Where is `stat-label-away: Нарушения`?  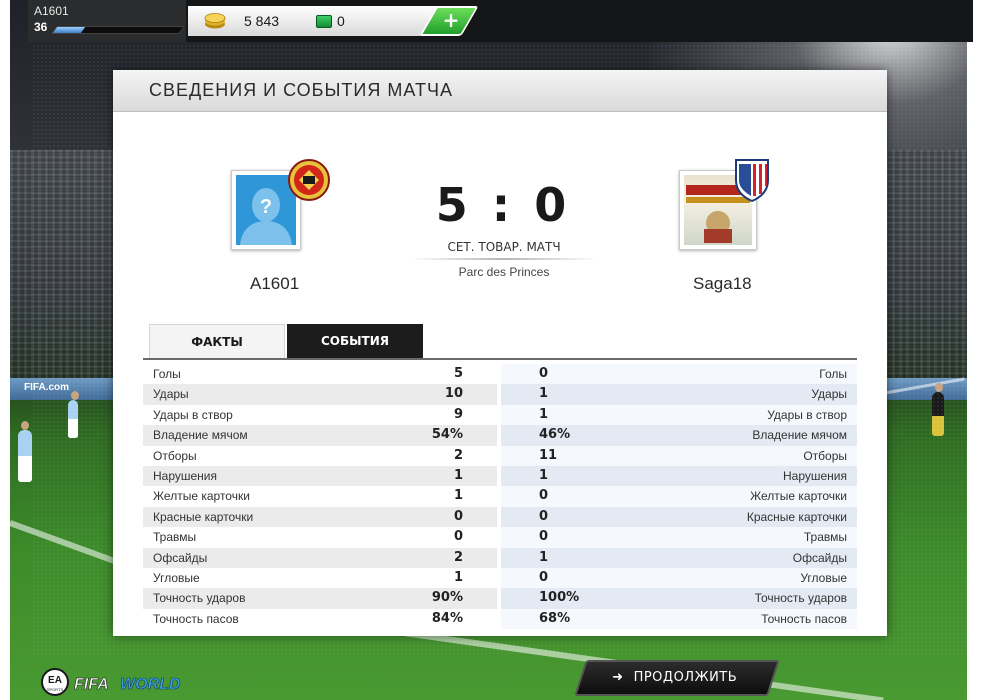 stat-label-away: Нарушения is located at coordinates (814, 475).